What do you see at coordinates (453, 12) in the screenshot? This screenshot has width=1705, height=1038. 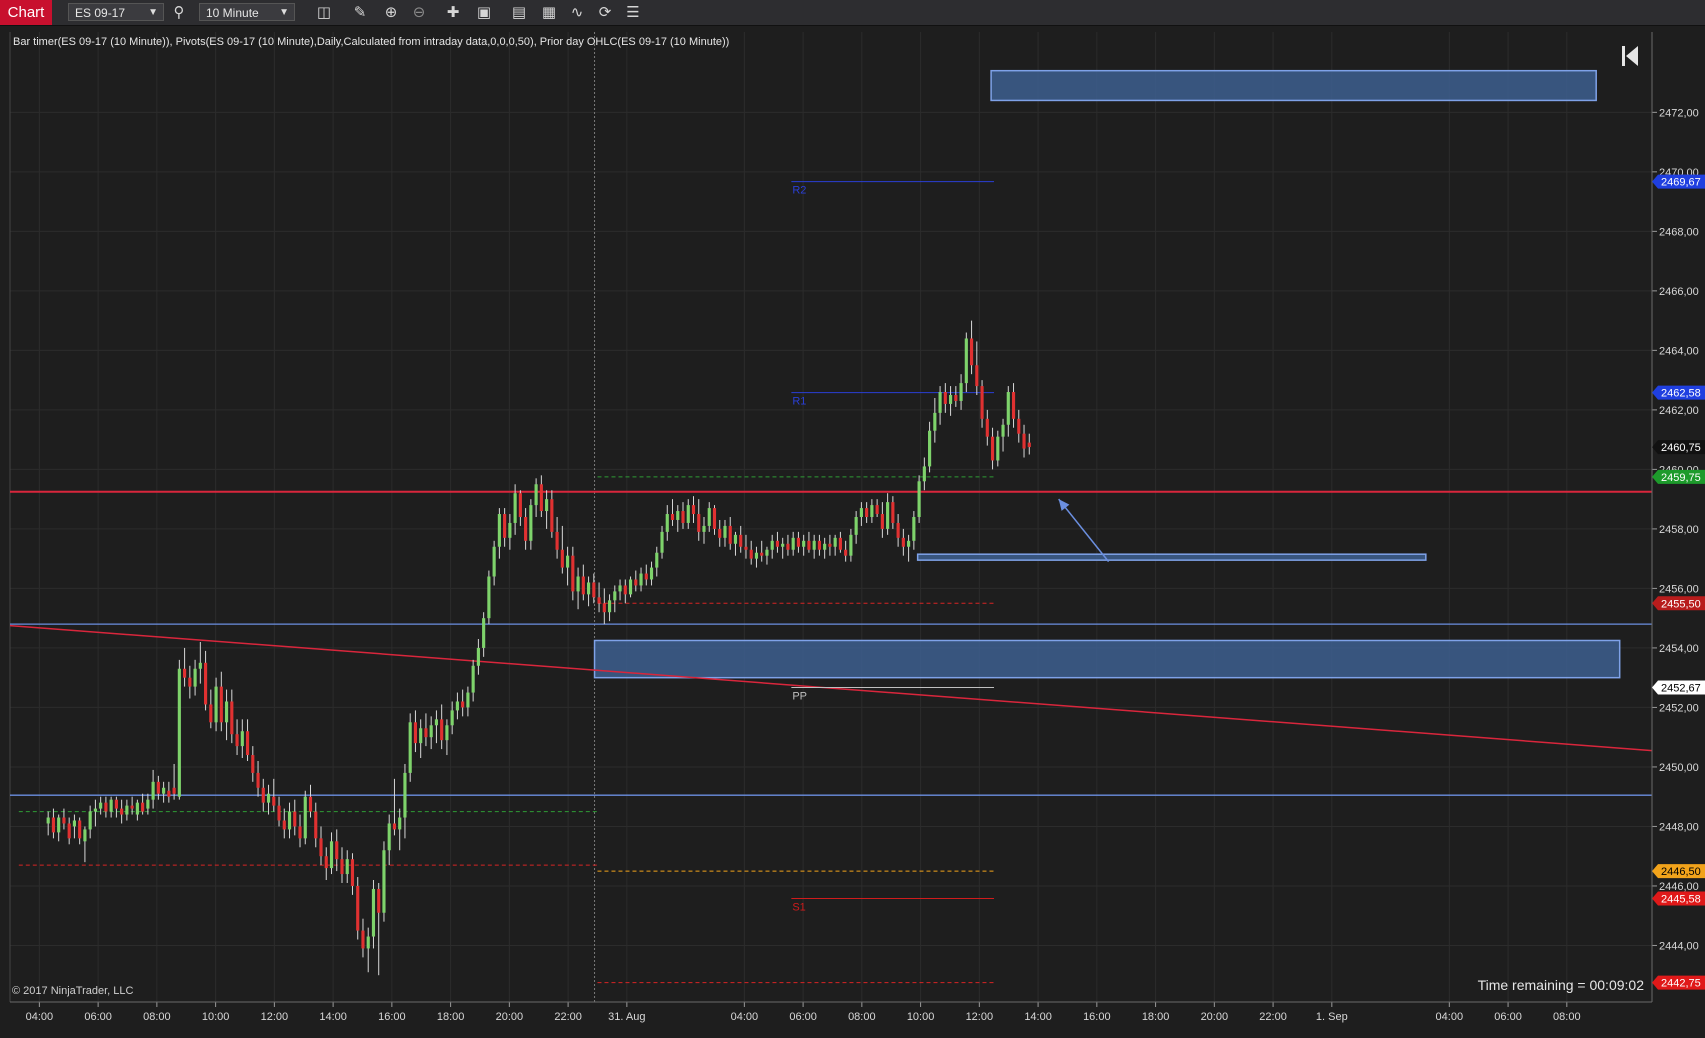 I see `crosshair-icon: ✚` at bounding box center [453, 12].